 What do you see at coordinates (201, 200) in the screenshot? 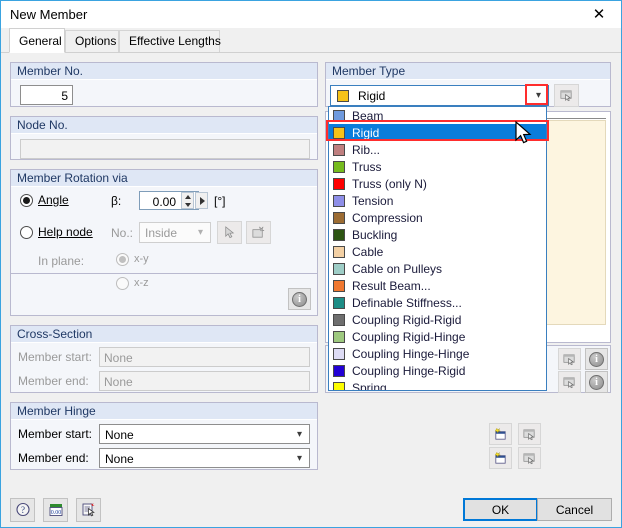
I see `beta-step-button` at bounding box center [201, 200].